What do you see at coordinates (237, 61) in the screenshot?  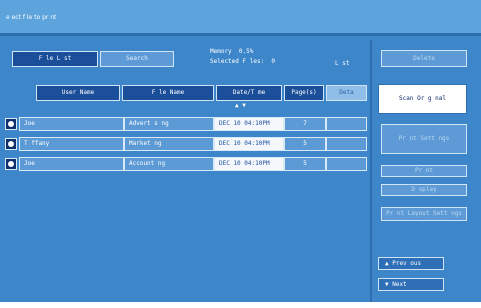 I see `selected-files-label: Selected F les:` at bounding box center [237, 61].